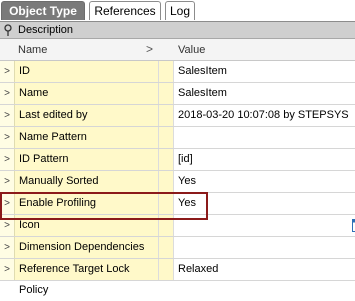  What do you see at coordinates (125, 10) in the screenshot?
I see `tab-references: References` at bounding box center [125, 10].